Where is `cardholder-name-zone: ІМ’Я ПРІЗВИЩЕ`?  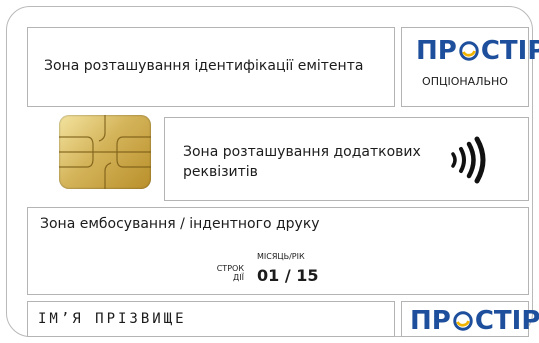
cardholder-name-zone: ІМ’Я ПРІЗВИЩЕ is located at coordinates (211, 319).